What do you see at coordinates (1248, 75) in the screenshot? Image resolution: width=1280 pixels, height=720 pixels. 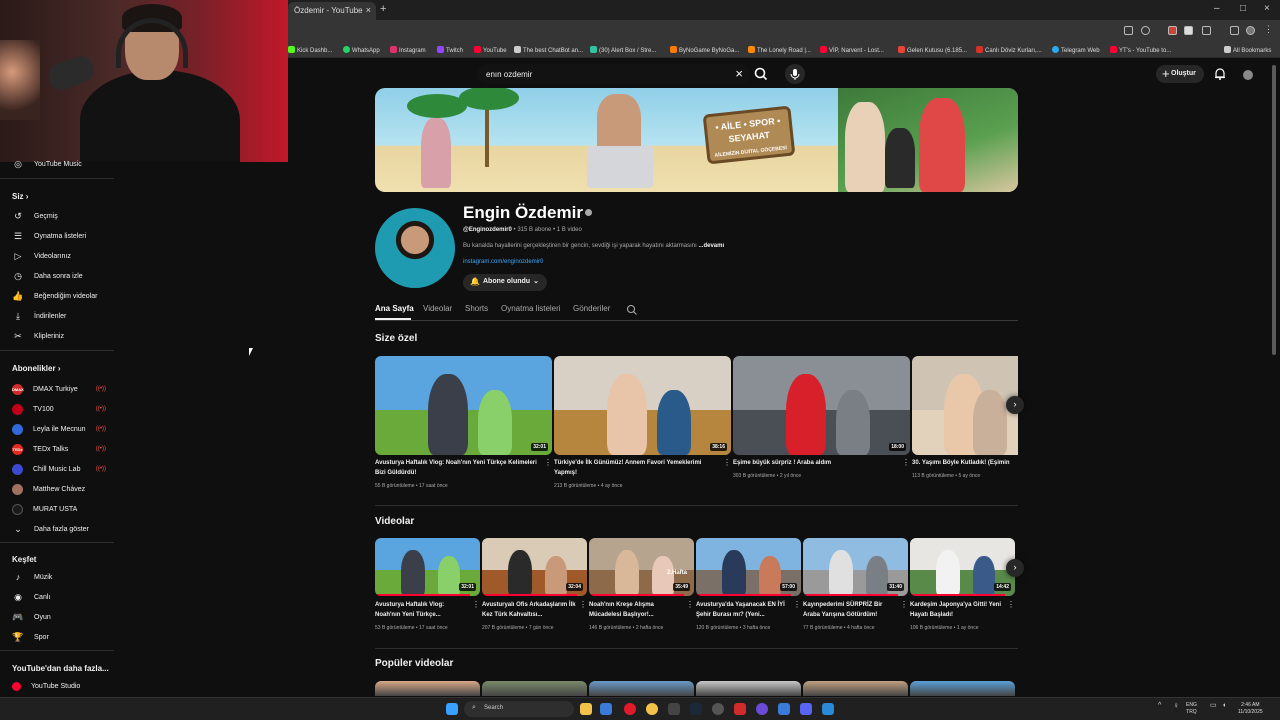 I see `user-avatar` at bounding box center [1248, 75].